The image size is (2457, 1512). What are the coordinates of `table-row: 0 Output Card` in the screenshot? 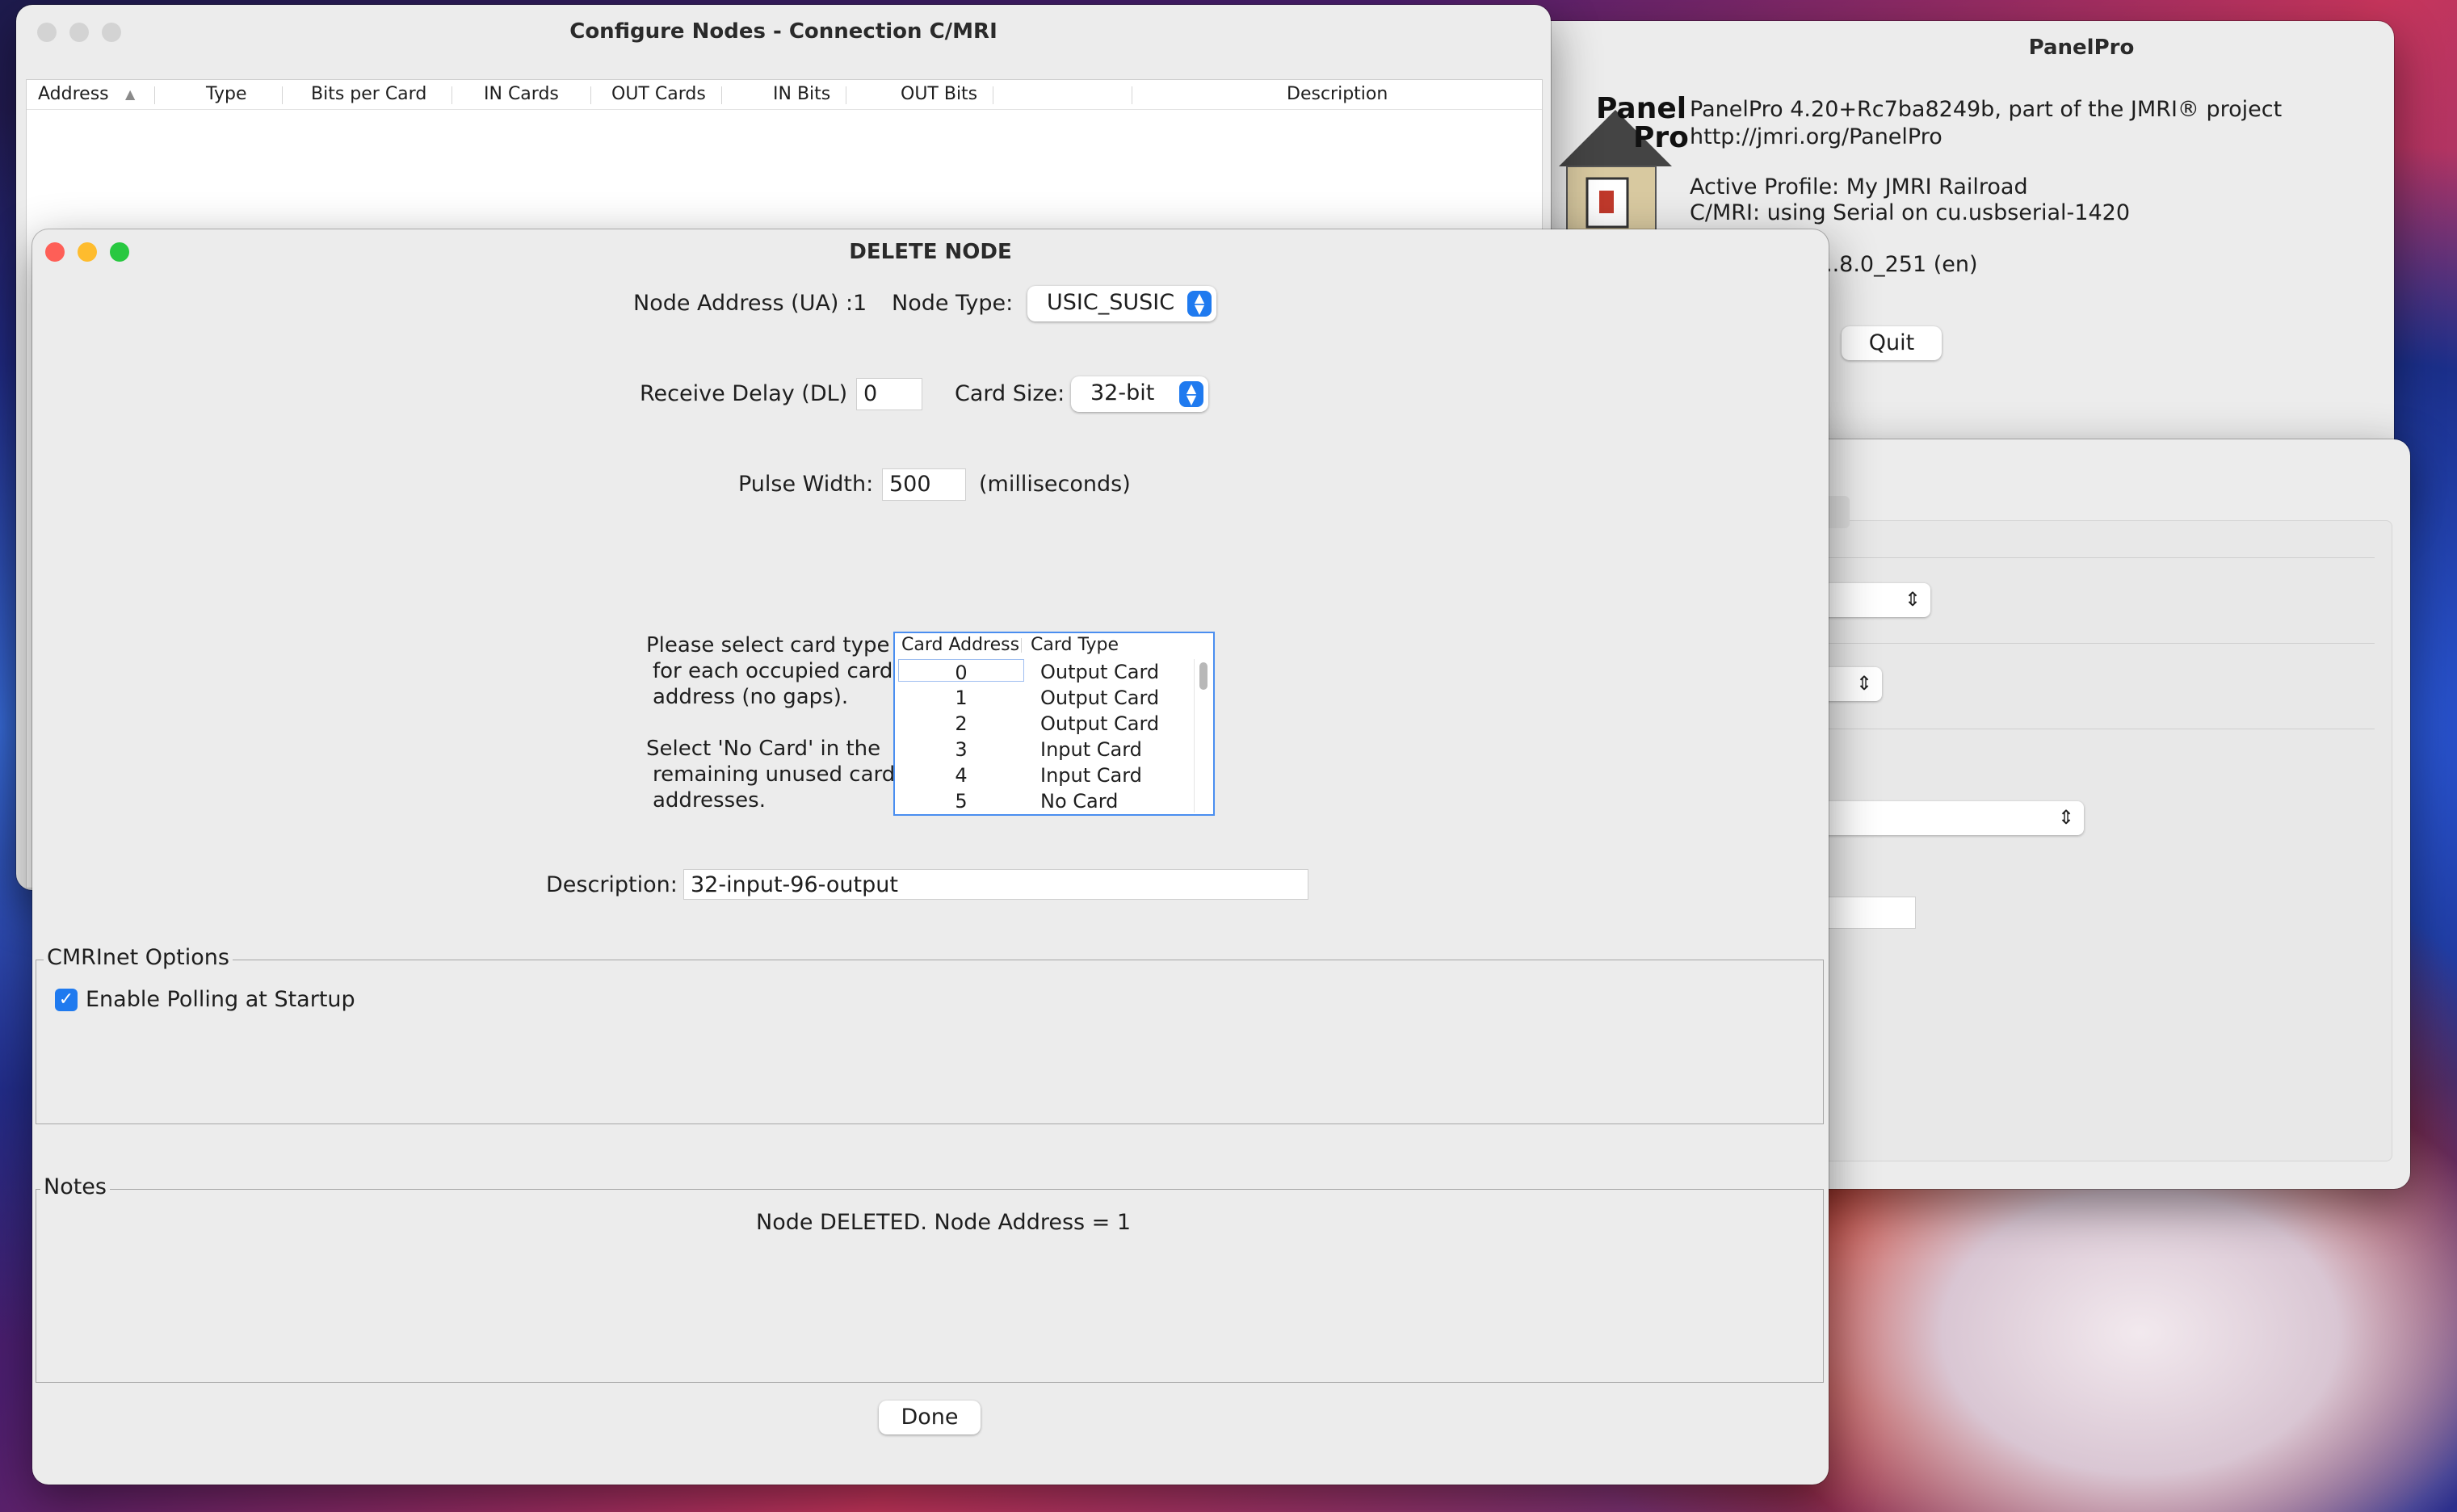 It's located at (1043, 672).